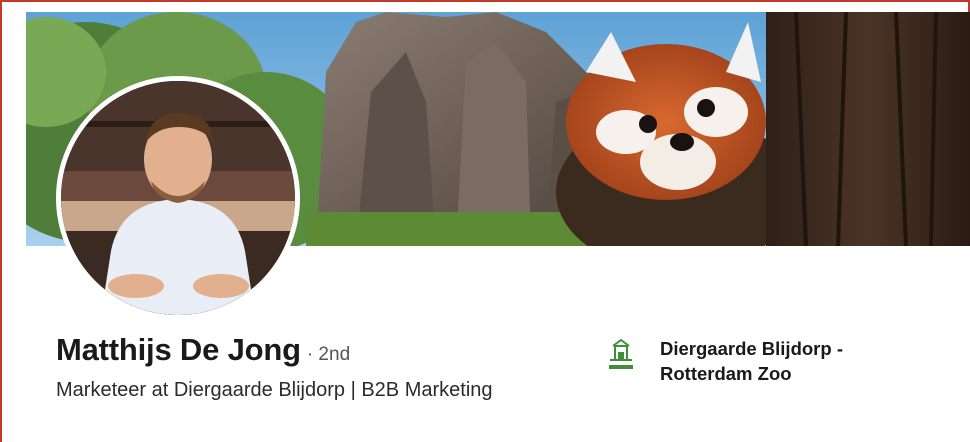  What do you see at coordinates (328, 354) in the screenshot?
I see `connection-degree: · 2nd` at bounding box center [328, 354].